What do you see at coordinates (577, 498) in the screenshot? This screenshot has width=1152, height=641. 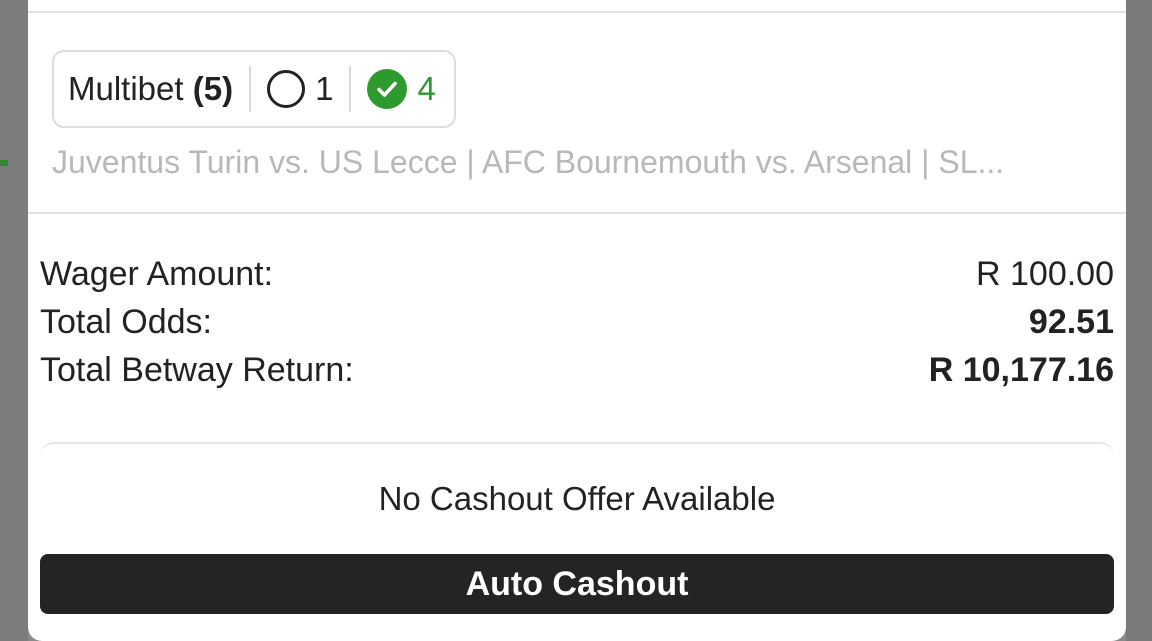 I see `cashout-message: No Cashout Offer Available` at bounding box center [577, 498].